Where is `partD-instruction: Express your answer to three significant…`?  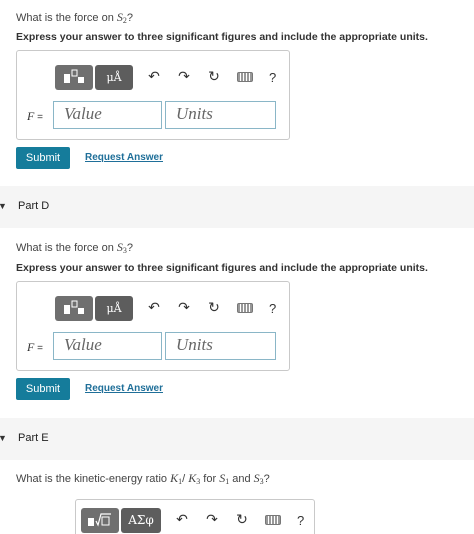 partD-instruction: Express your answer to three significant… is located at coordinates (222, 268).